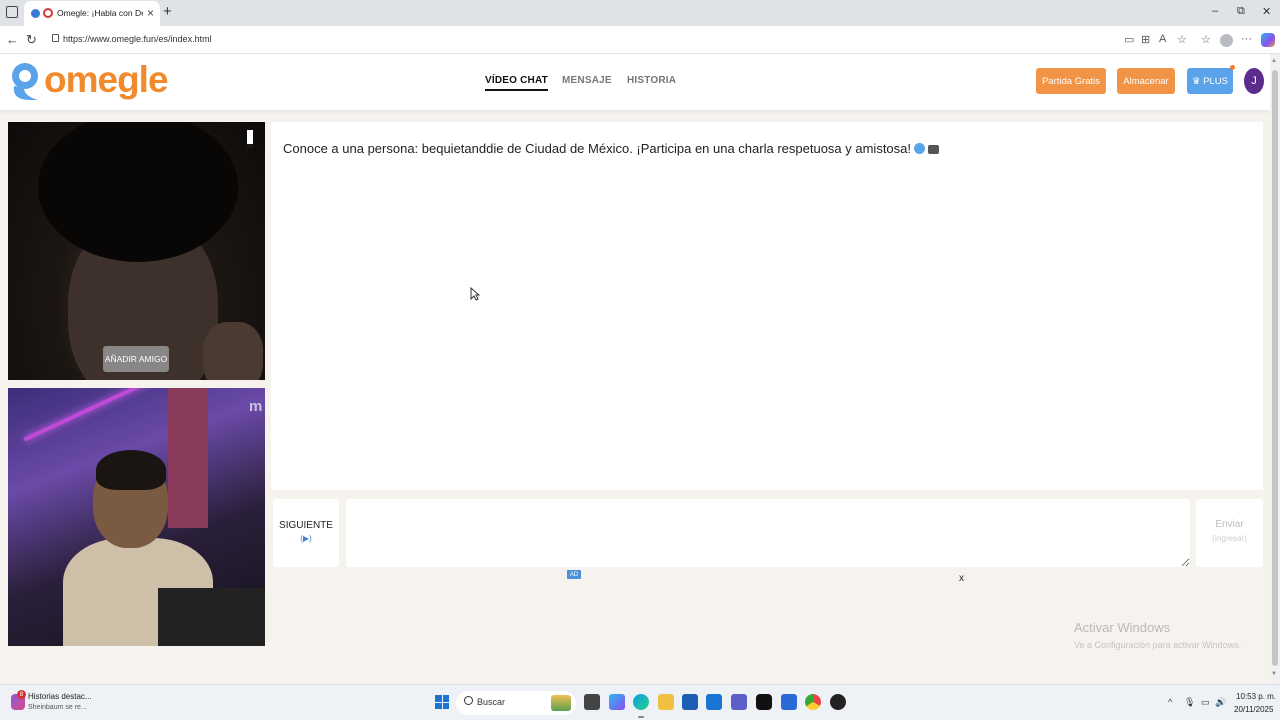 This screenshot has height=720, width=1280. Describe the element at coordinates (100, 13) in the screenshot. I see `tab-title: Omegle: ¡Habla con Descono` at that location.